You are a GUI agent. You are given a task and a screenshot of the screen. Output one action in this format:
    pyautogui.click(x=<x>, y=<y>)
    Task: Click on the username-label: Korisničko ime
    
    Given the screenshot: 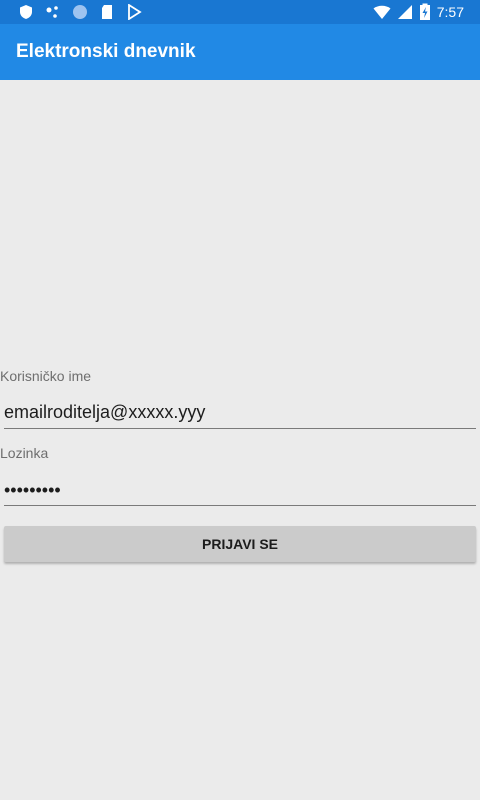 What is the action you would take?
    pyautogui.click(x=46, y=376)
    